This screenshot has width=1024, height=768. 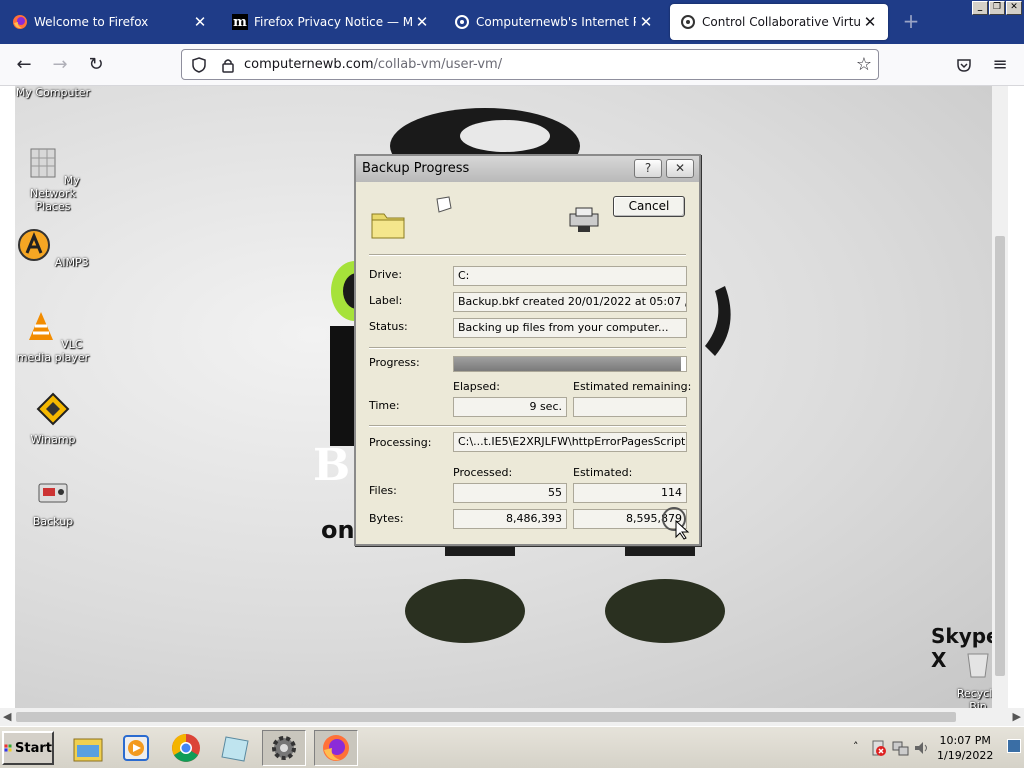 What do you see at coordinates (33, 748) in the screenshot?
I see `start-label: Start` at bounding box center [33, 748].